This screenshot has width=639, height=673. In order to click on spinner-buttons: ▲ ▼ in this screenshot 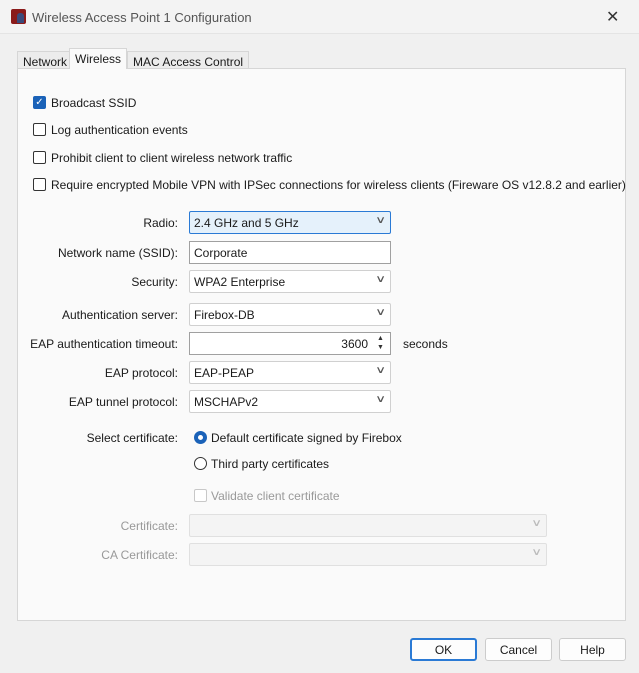, I will do `click(380, 343)`.